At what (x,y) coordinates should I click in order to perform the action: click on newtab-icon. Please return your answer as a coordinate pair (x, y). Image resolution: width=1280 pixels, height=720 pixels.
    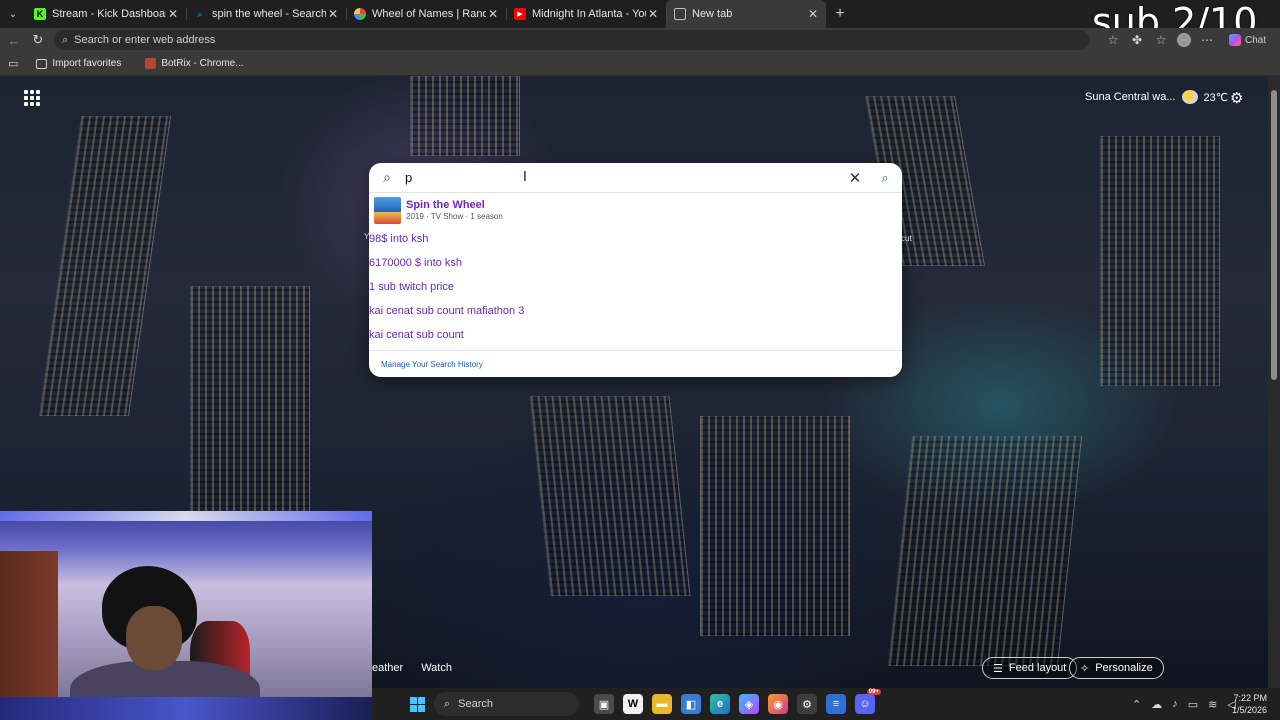
    Looking at the image, I should click on (680, 14).